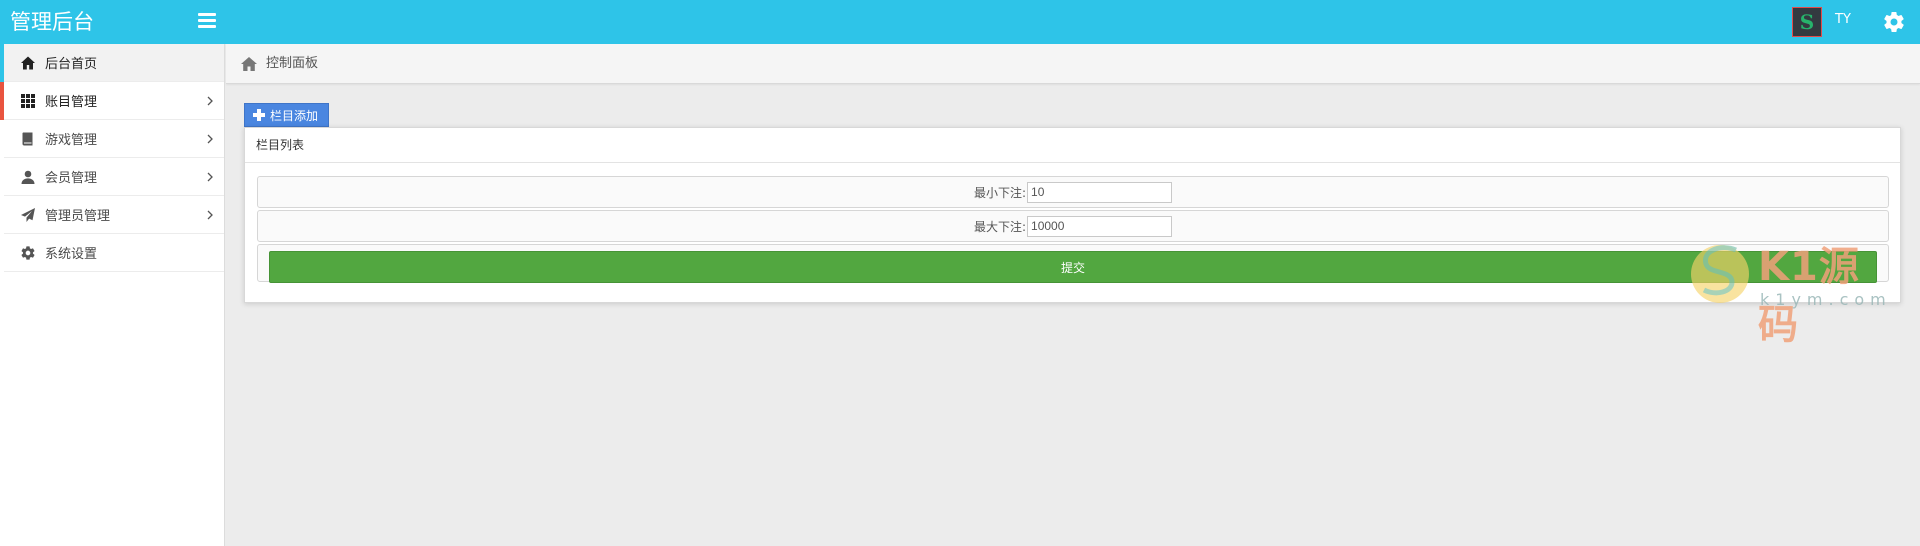 This screenshot has width=1920, height=546. I want to click on sidebar-item-settings: 系统设置, so click(114, 253).